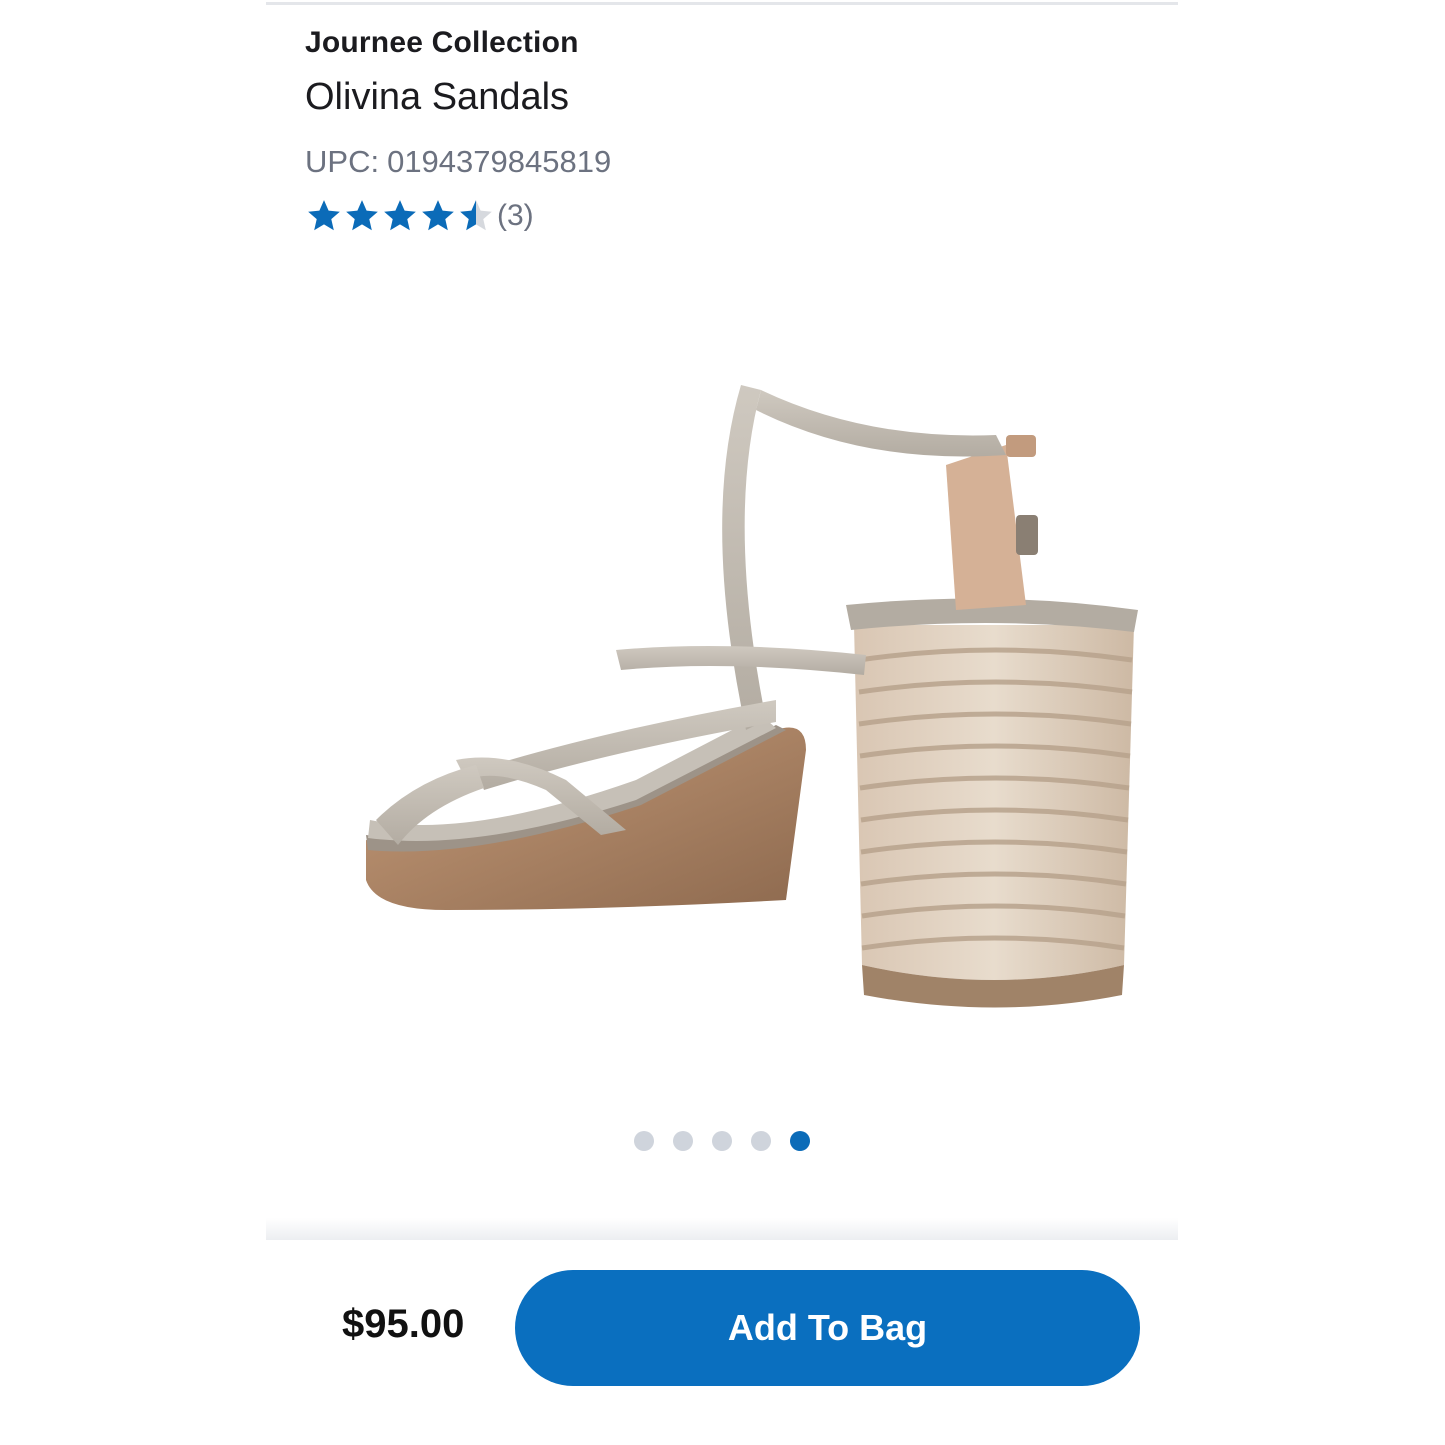 The height and width of the screenshot is (1445, 1445). Describe the element at coordinates (342, 161) in the screenshot. I see `upc-label: UPC:` at that location.